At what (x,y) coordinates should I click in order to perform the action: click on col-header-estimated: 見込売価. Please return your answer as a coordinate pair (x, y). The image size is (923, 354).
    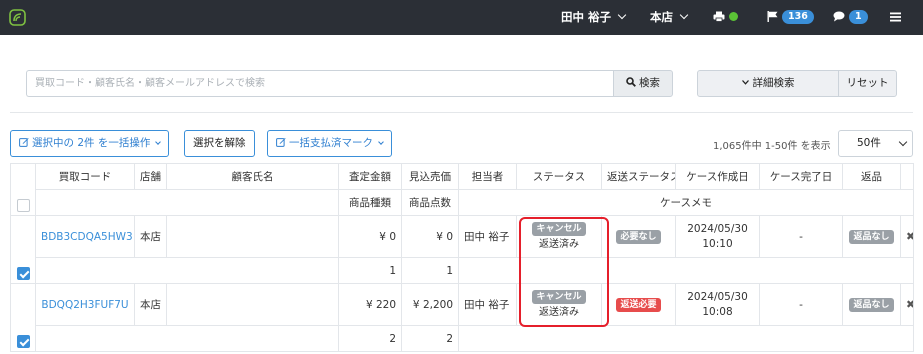
    Looking at the image, I should click on (430, 176).